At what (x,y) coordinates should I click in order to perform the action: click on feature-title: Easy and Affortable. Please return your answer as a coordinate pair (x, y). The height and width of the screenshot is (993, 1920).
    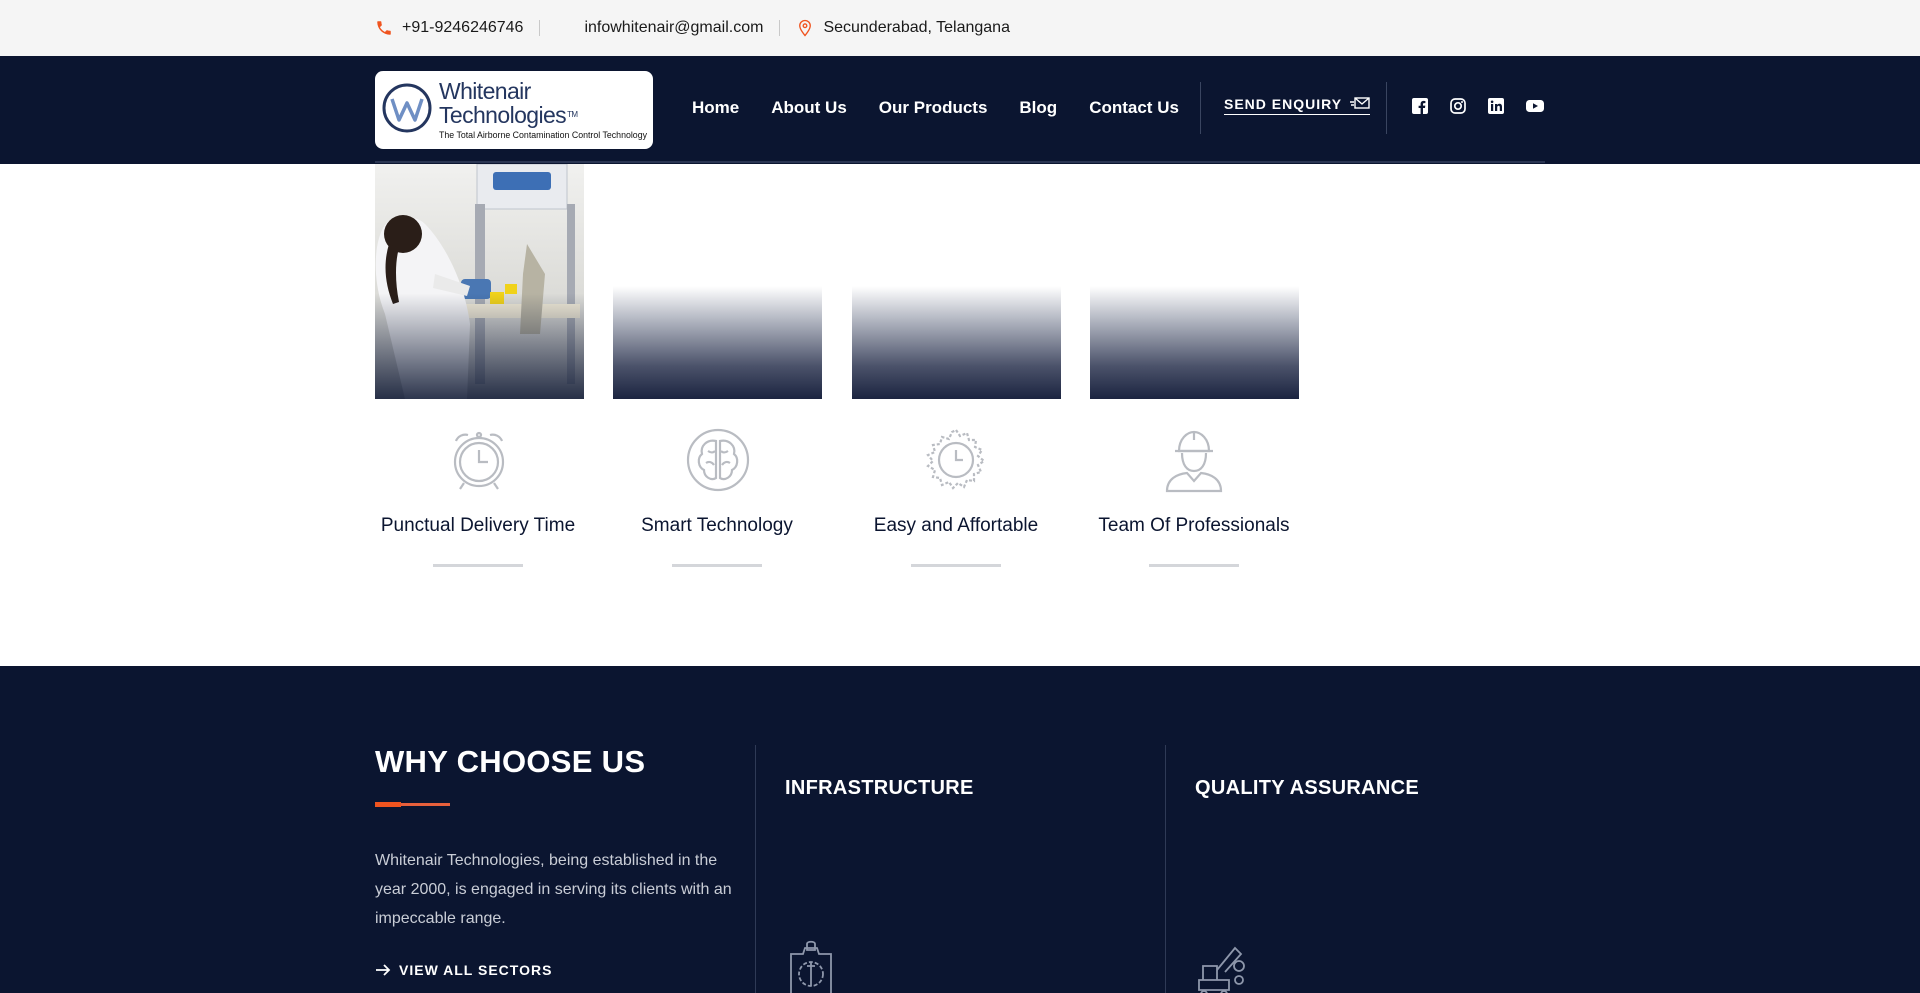
    Looking at the image, I should click on (956, 525).